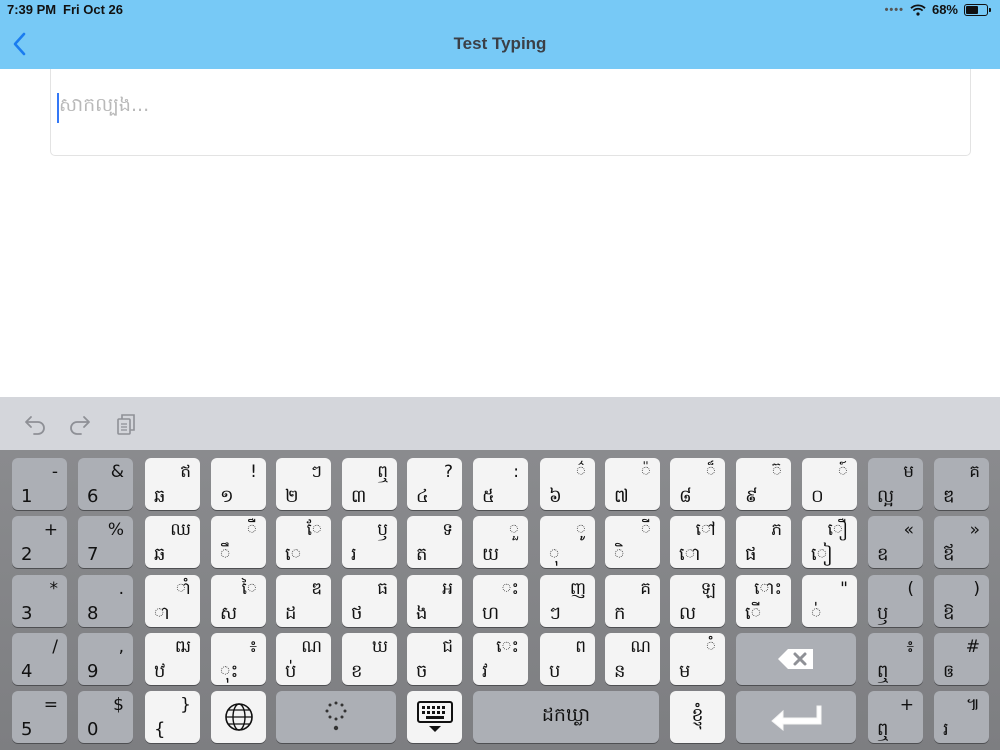  What do you see at coordinates (105, 601) in the screenshot?
I see `key: .8` at bounding box center [105, 601].